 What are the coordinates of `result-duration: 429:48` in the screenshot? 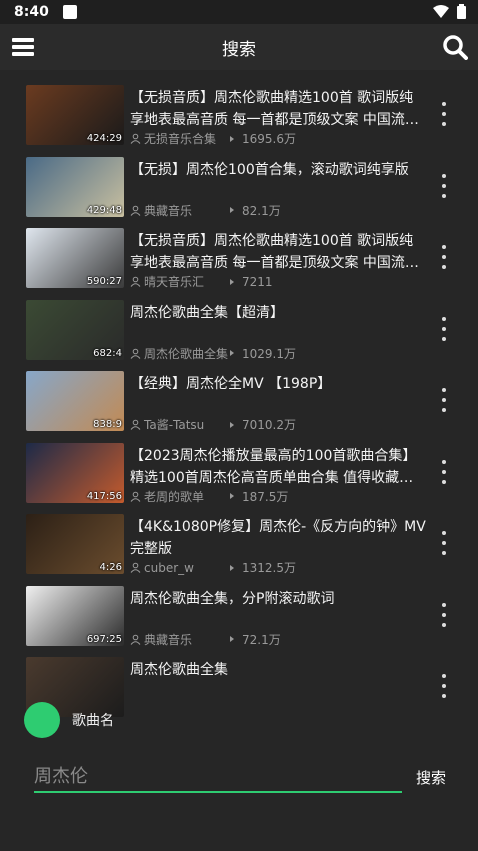 It's located at (104, 210).